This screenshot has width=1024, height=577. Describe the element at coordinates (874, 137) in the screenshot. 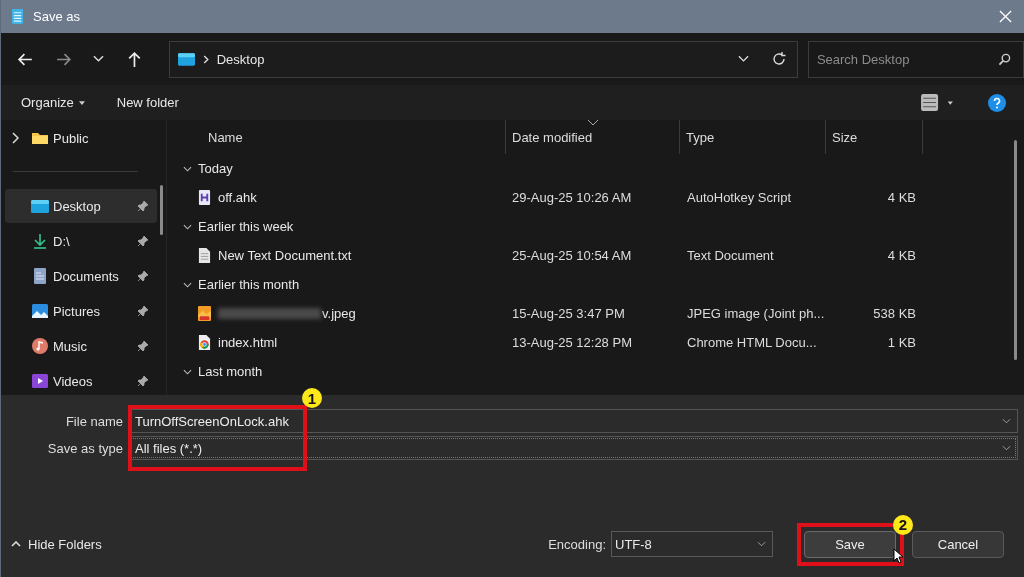

I see `column-header: Size` at that location.